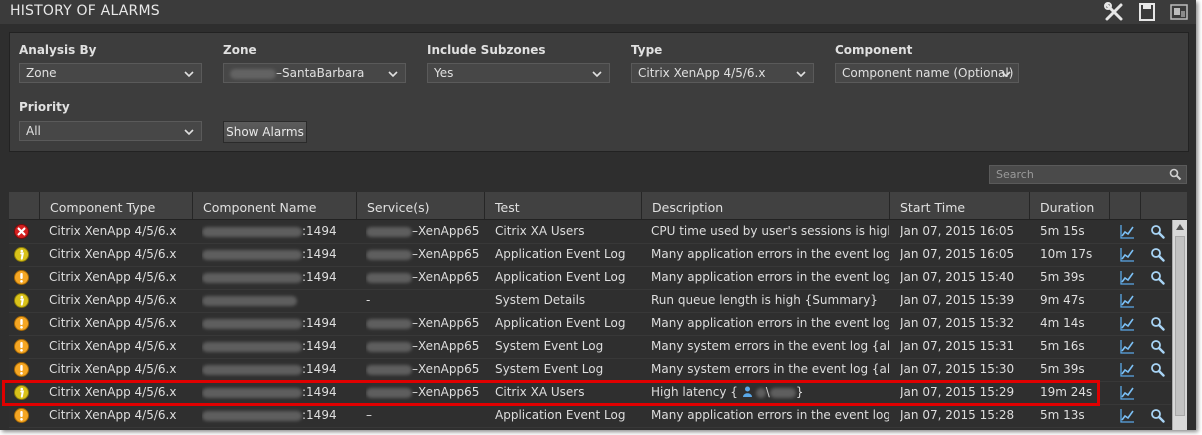  I want to click on component-label: Component, so click(874, 50).